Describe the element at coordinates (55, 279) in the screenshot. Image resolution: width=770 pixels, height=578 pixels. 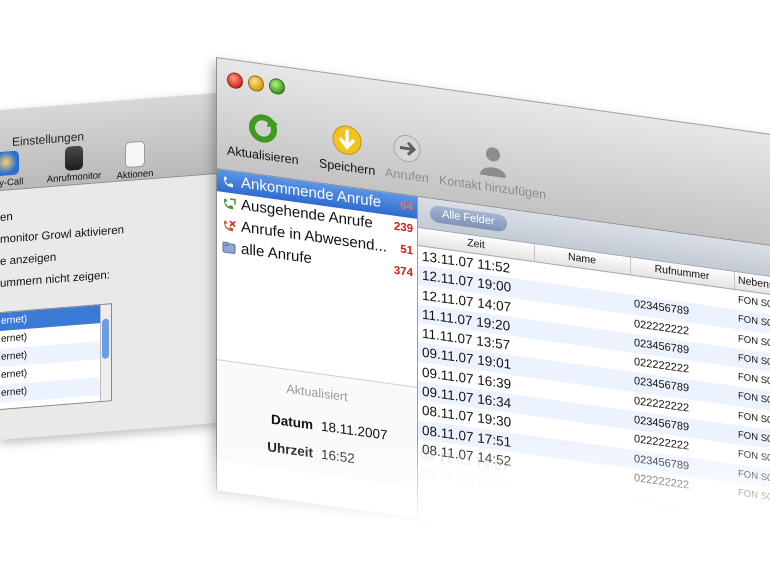
I see `option-nummern: ummern nicht zeigen:` at that location.